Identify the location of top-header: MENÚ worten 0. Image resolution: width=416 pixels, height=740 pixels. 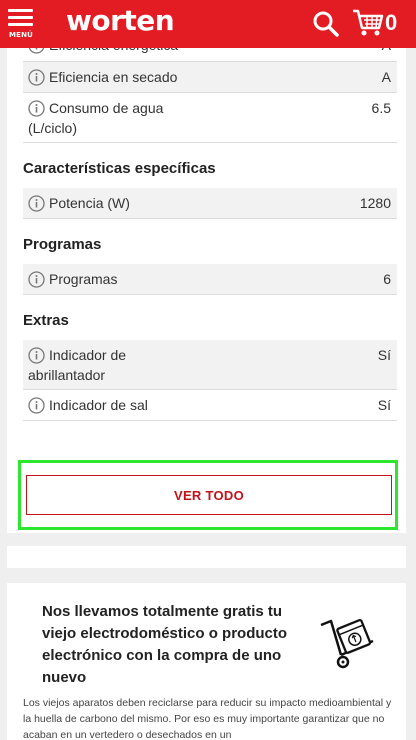
(208, 24).